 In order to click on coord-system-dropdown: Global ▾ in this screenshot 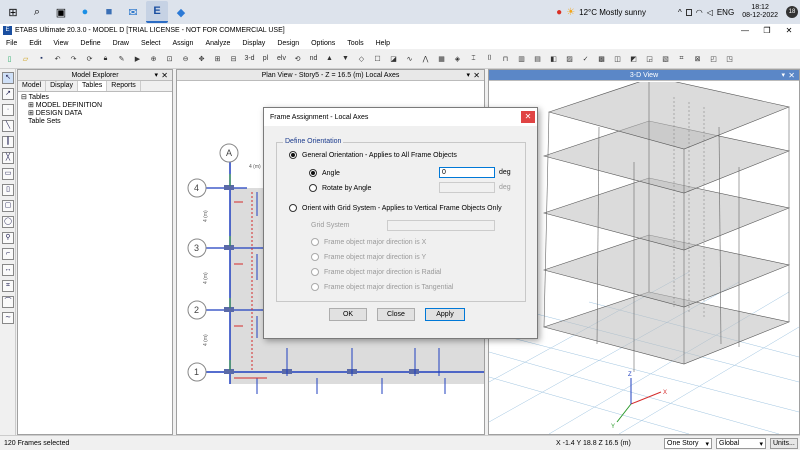, I will do `click(741, 443)`.